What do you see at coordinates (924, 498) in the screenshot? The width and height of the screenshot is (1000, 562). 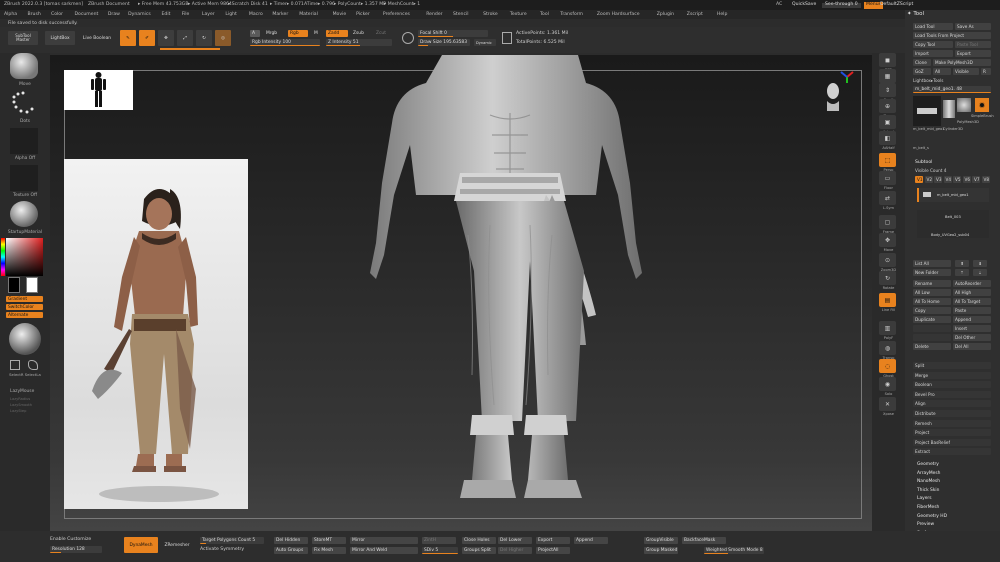 I see `section-layers: Layers` at bounding box center [924, 498].